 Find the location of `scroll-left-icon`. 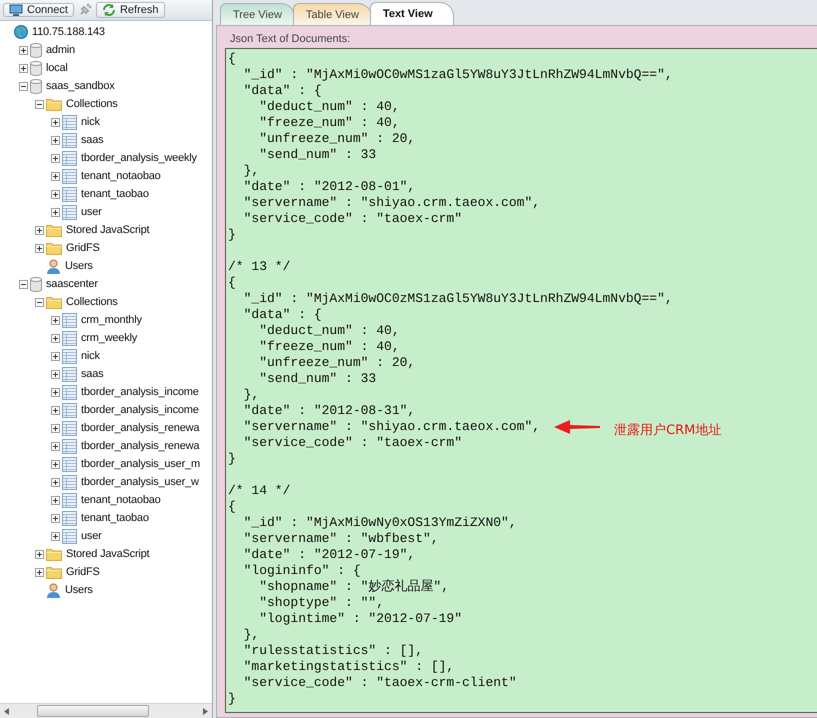

scroll-left-icon is located at coordinates (6, 711).